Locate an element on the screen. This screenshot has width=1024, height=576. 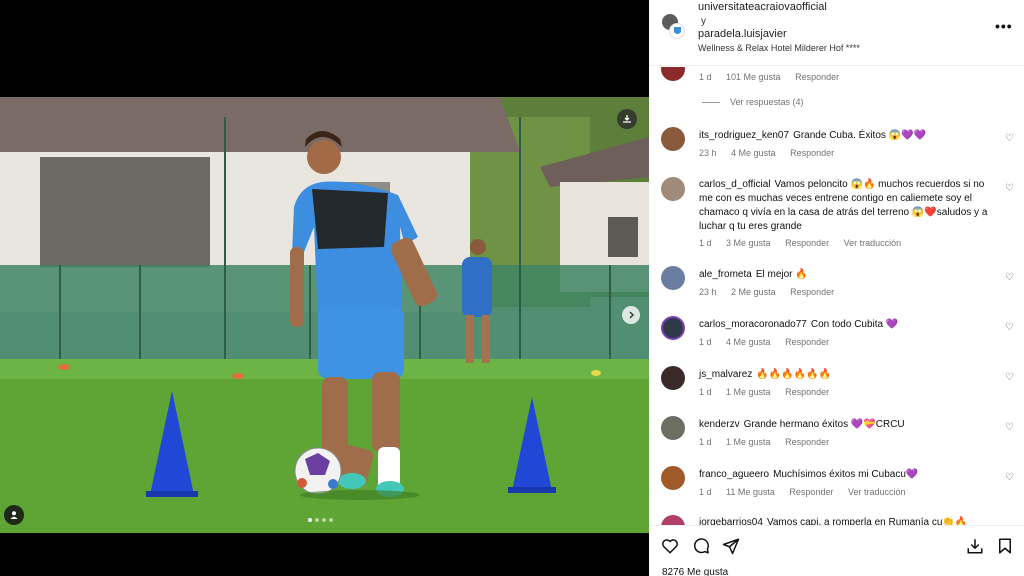
more-horizontal-icon: ••• is located at coordinates (1004, 26).